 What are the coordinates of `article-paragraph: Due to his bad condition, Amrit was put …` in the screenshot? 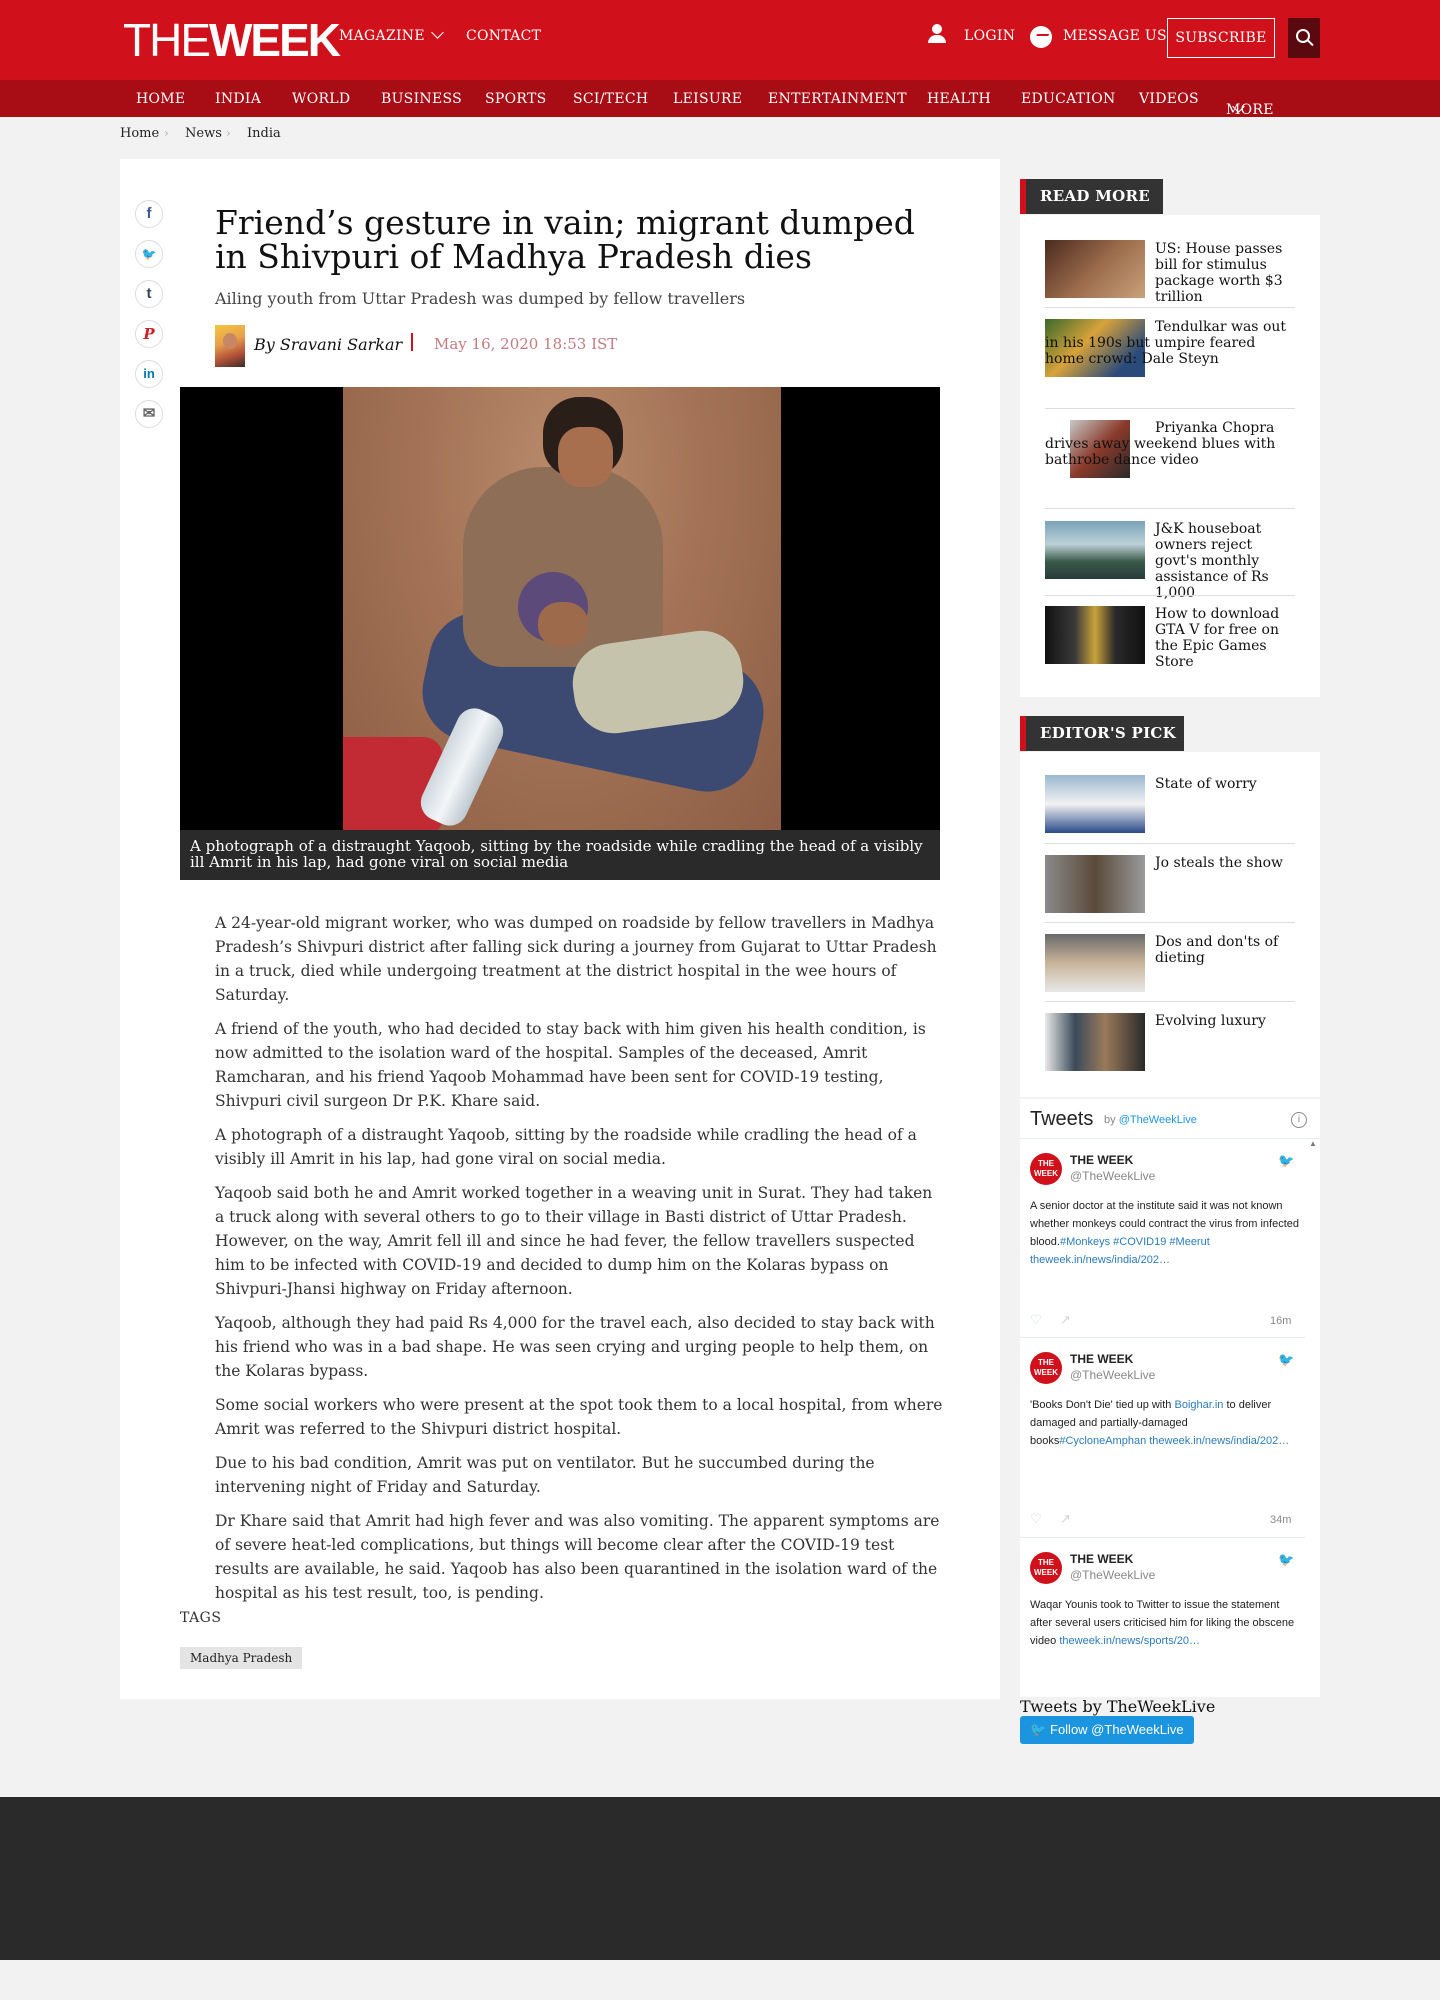 It's located at (545, 1475).